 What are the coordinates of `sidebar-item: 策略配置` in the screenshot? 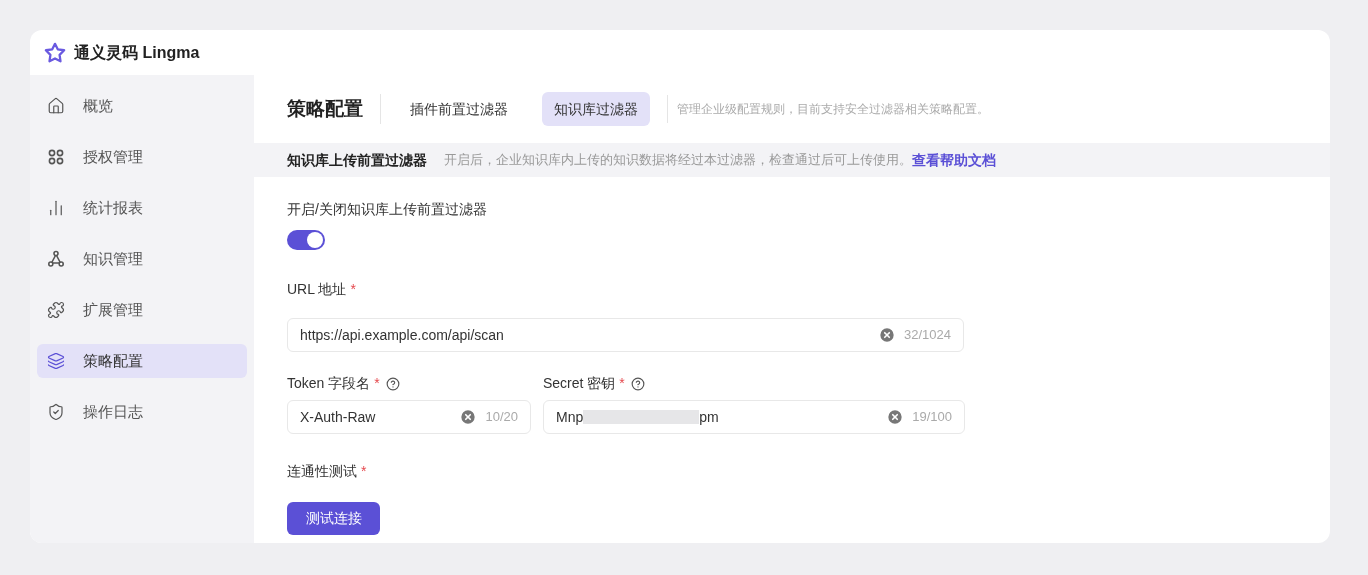 It's located at (142, 361).